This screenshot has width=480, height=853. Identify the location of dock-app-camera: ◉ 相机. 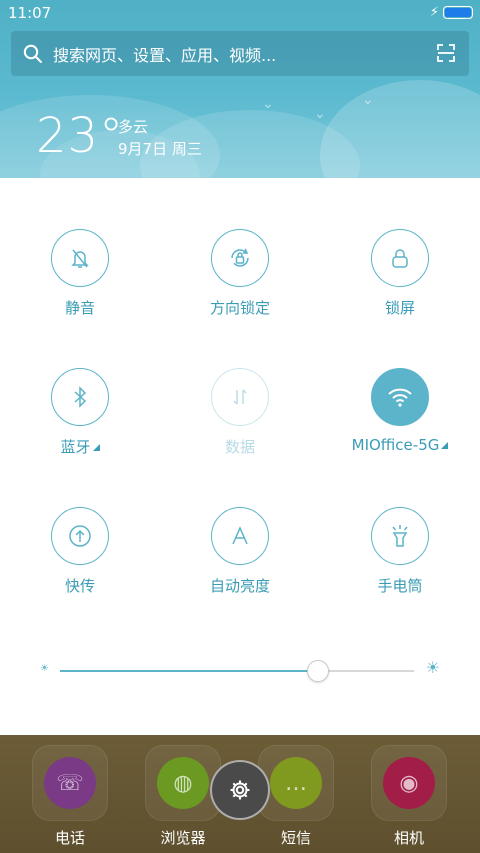
(409, 796).